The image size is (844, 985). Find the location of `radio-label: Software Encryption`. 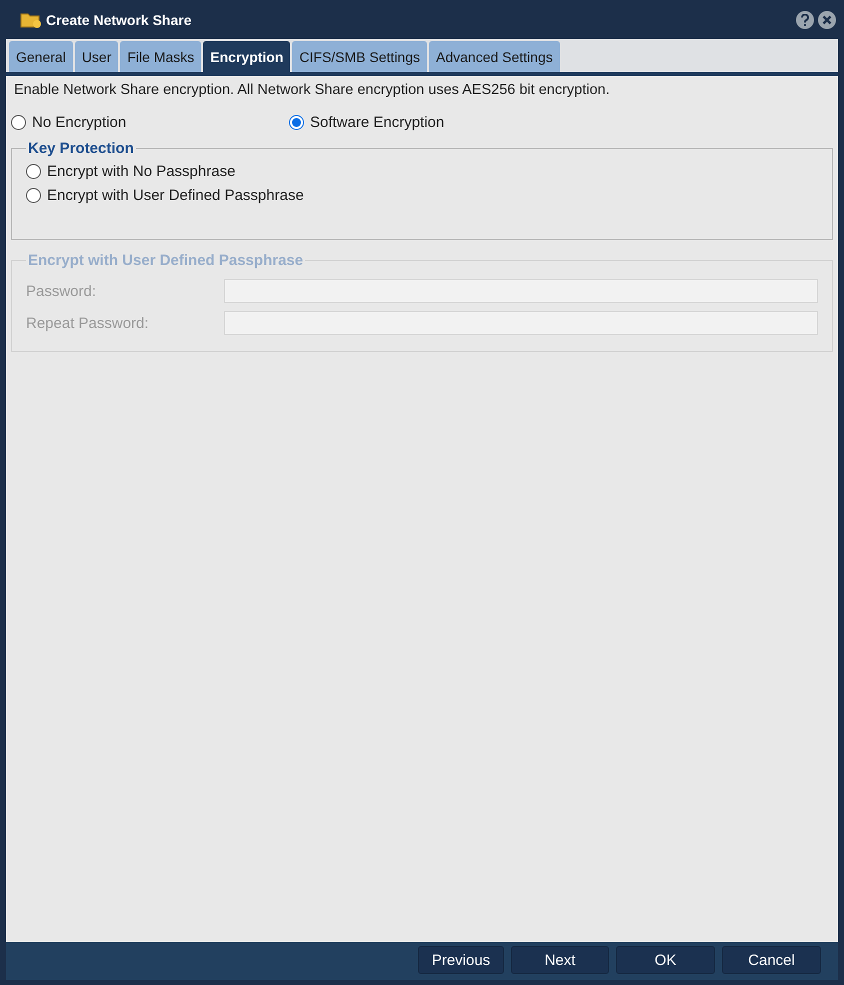

radio-label: Software Encryption is located at coordinates (377, 122).